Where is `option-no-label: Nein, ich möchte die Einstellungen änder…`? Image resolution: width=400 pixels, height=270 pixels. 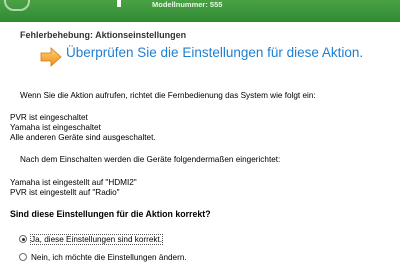 option-no-label: Nein, ich möchte die Einstellungen änder… is located at coordinates (109, 257).